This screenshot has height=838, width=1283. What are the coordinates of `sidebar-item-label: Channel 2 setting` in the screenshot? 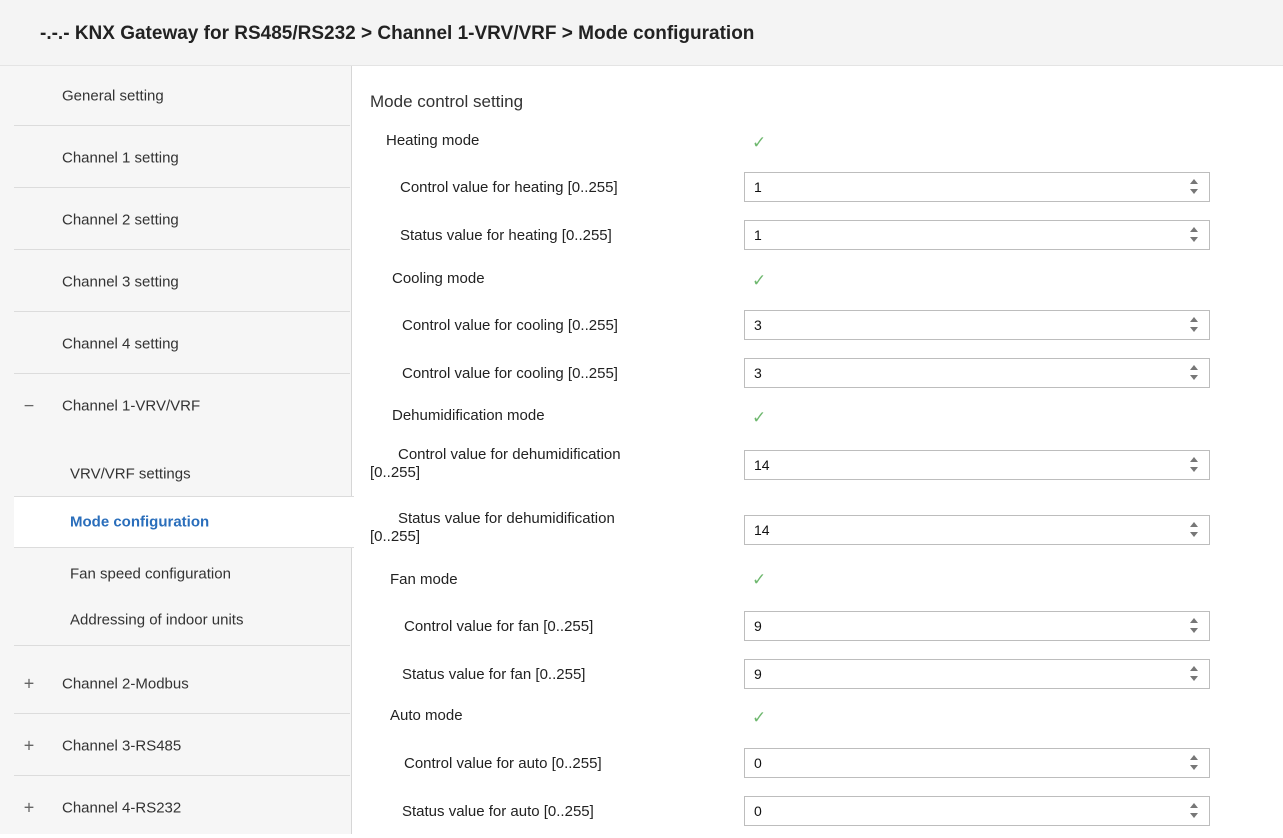 It's located at (120, 219).